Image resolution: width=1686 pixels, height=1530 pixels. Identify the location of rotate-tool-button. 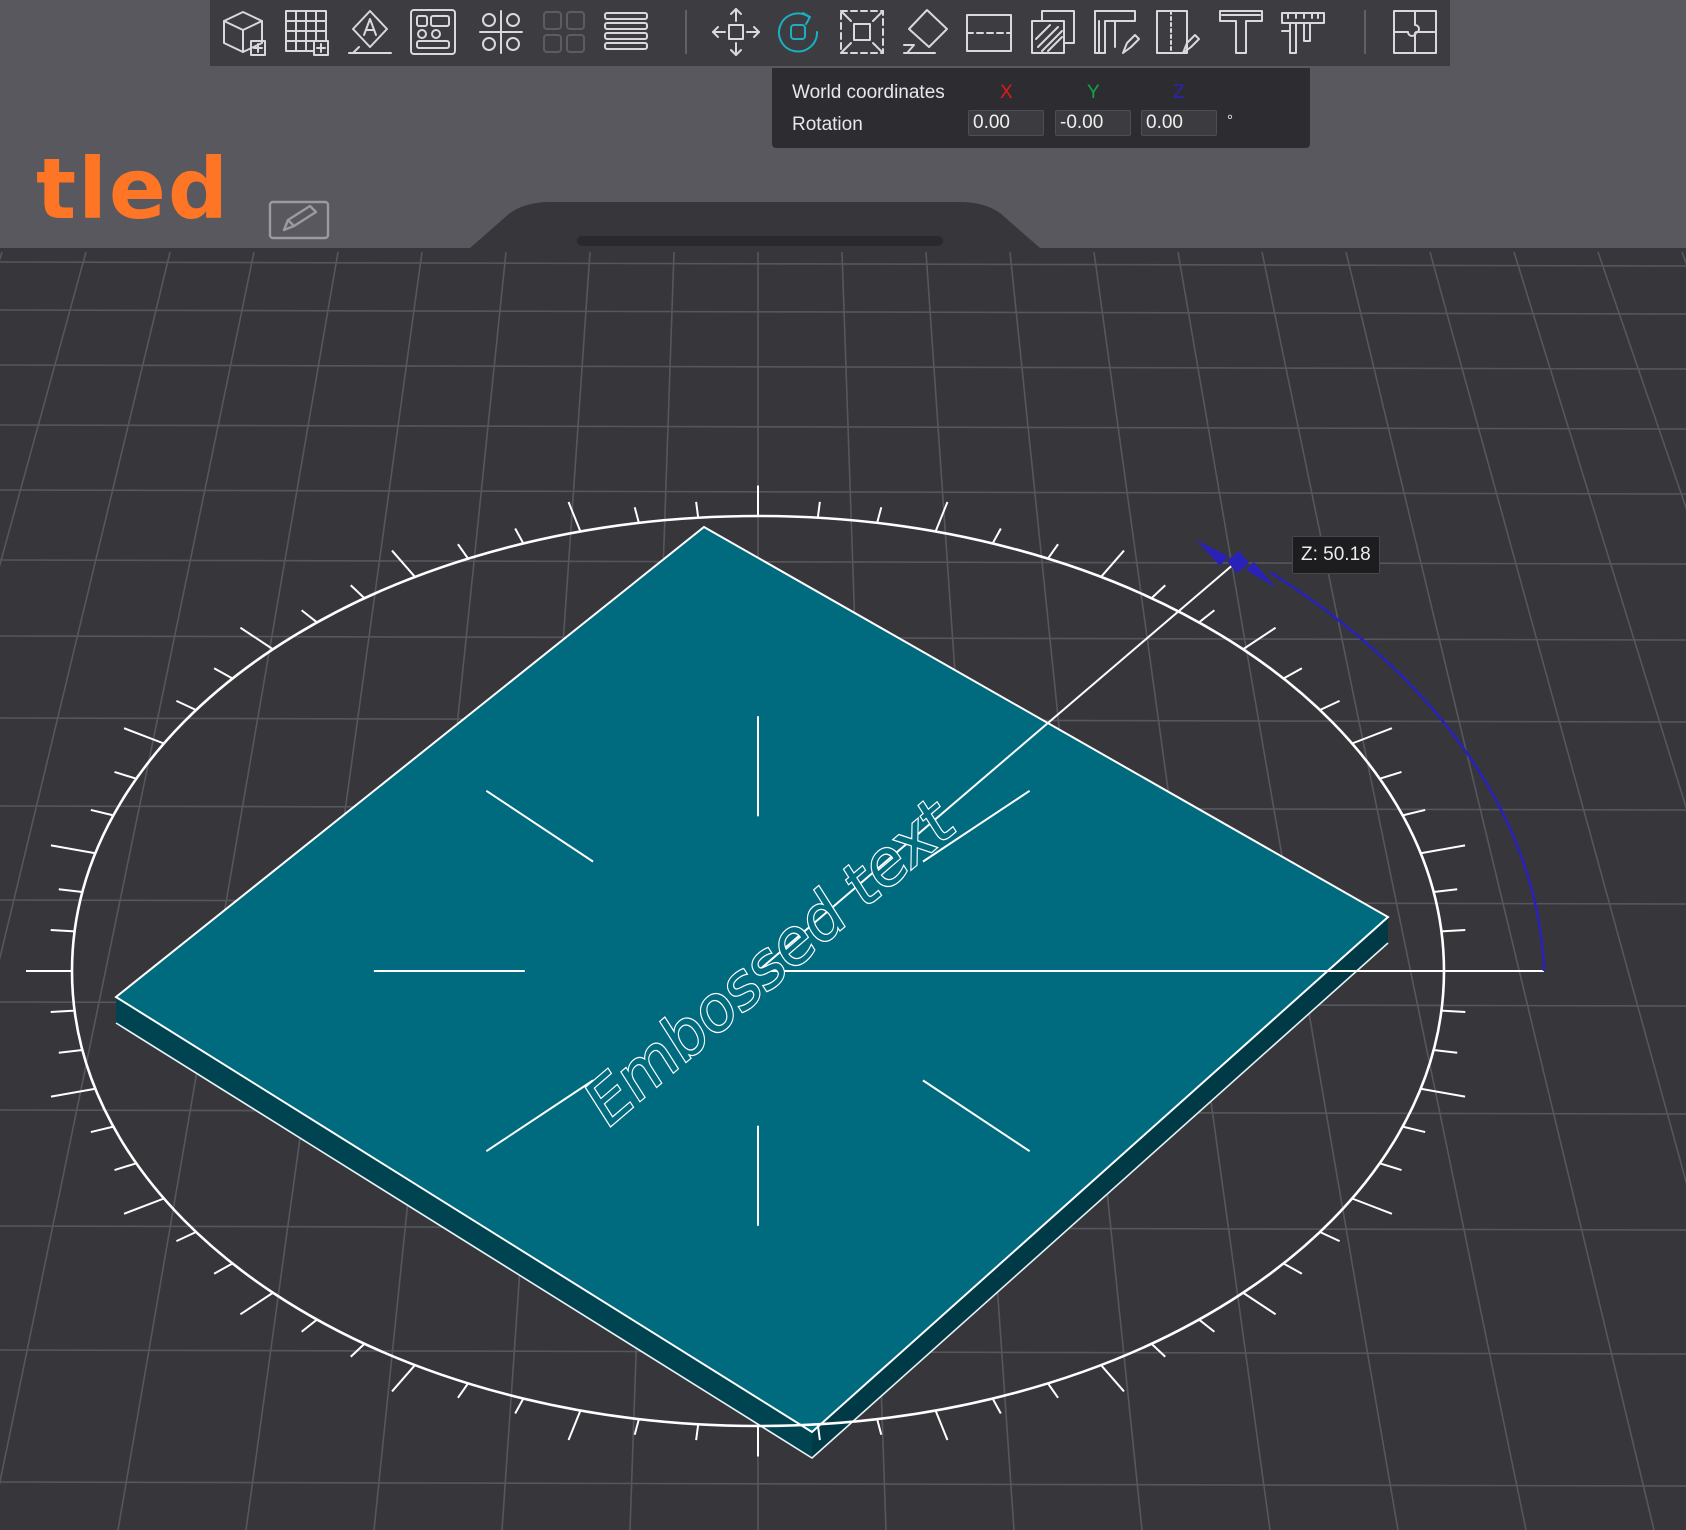
(798, 32).